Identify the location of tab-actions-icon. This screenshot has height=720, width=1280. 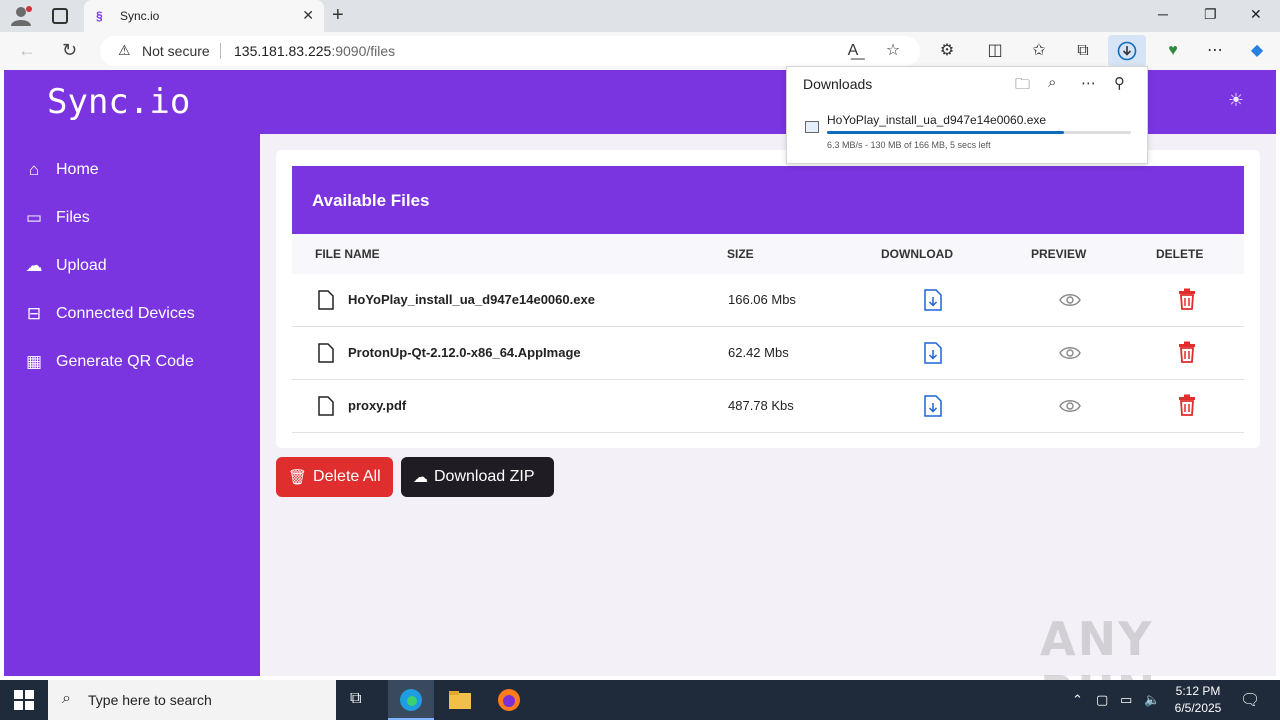
(60, 16).